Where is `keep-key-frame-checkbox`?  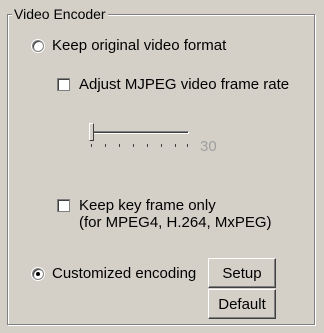
keep-key-frame-checkbox is located at coordinates (63, 205).